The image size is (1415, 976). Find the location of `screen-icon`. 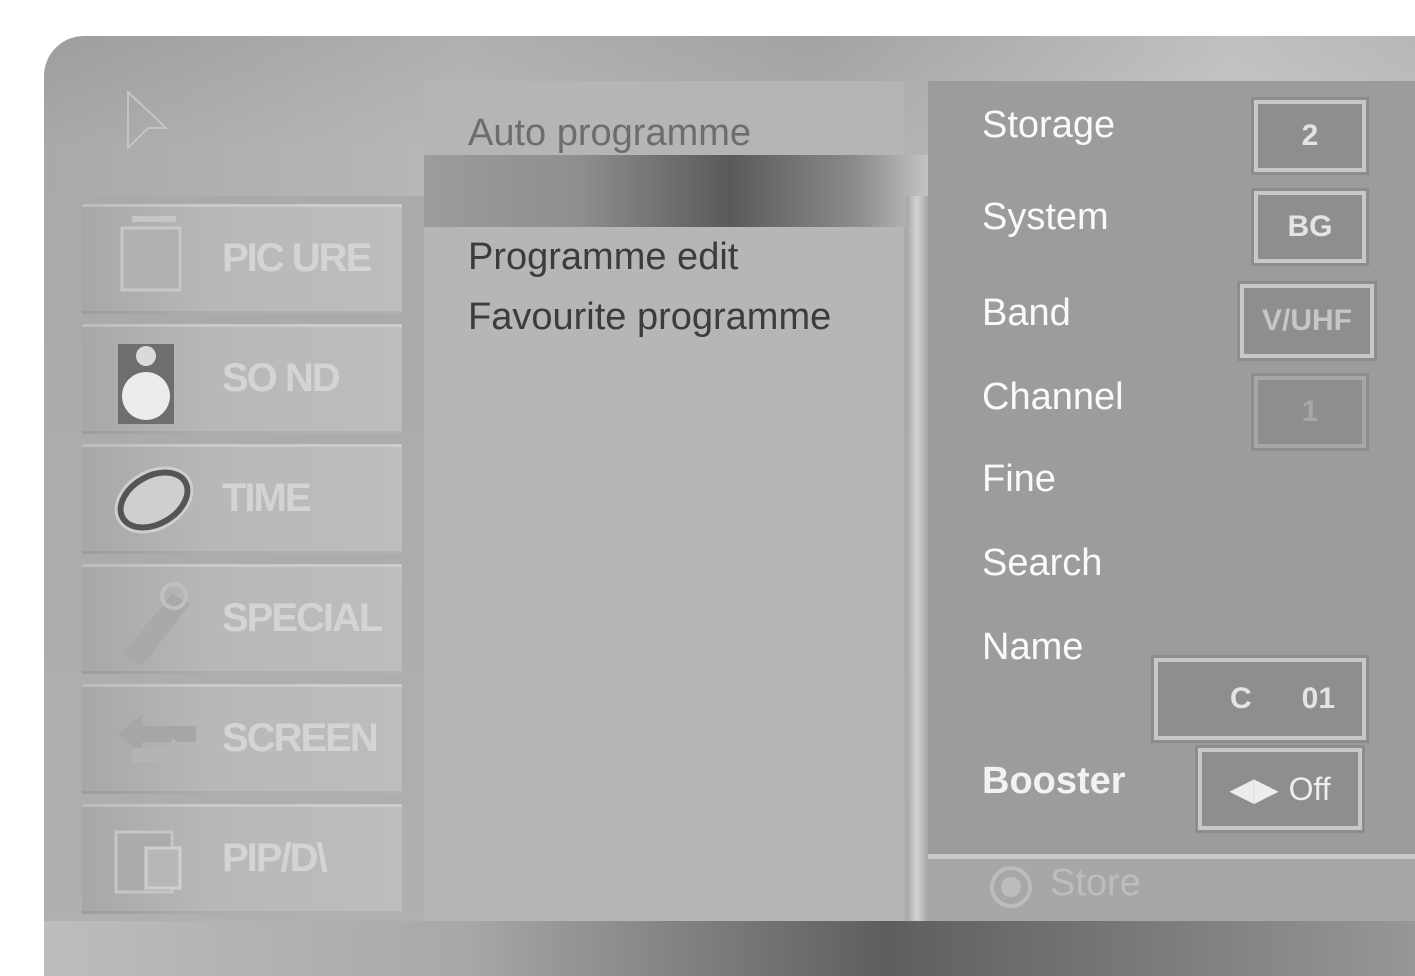

screen-icon is located at coordinates (157, 743).